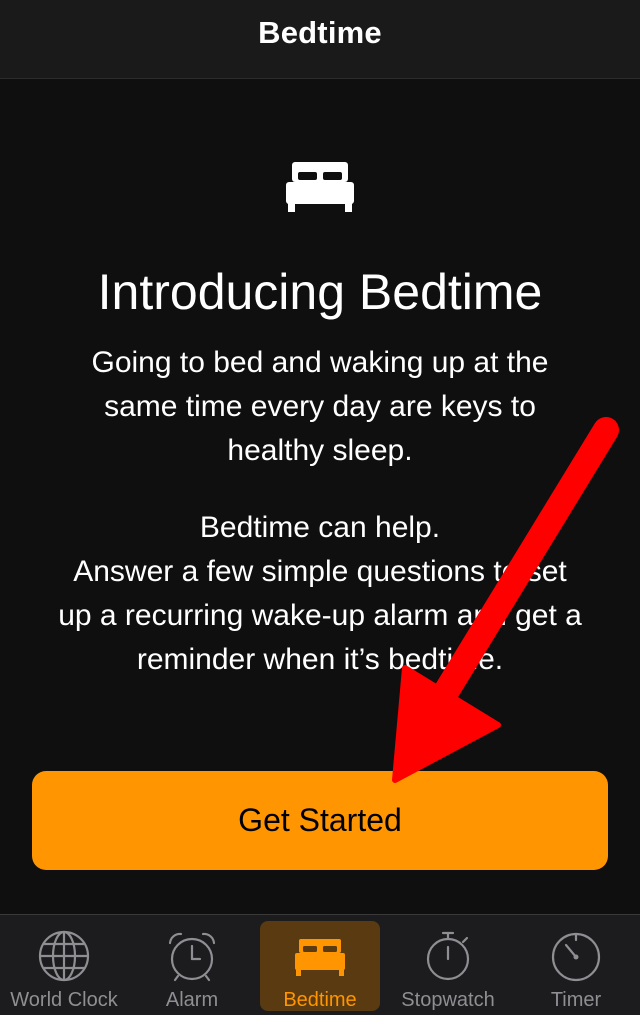 The image size is (640, 1015). What do you see at coordinates (192, 1000) in the screenshot?
I see `tab-label: Alarm` at bounding box center [192, 1000].